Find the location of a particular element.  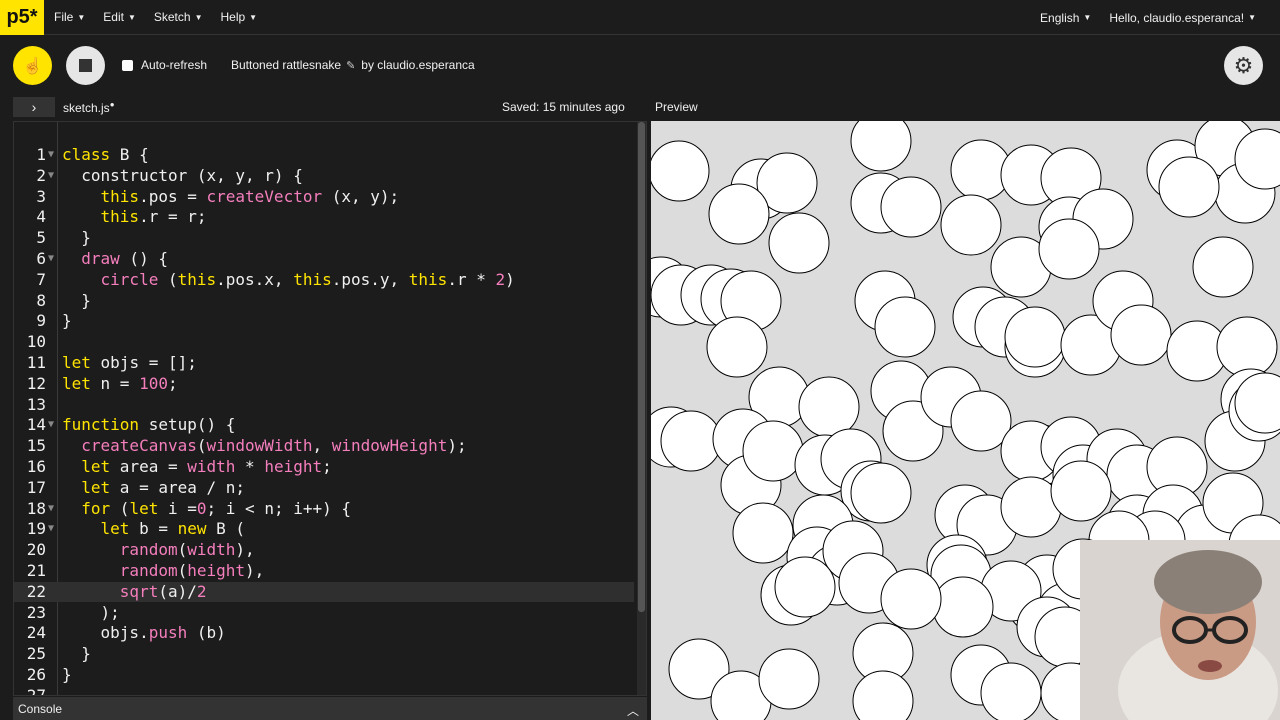

auto-refresh-checkbox is located at coordinates (127, 65).